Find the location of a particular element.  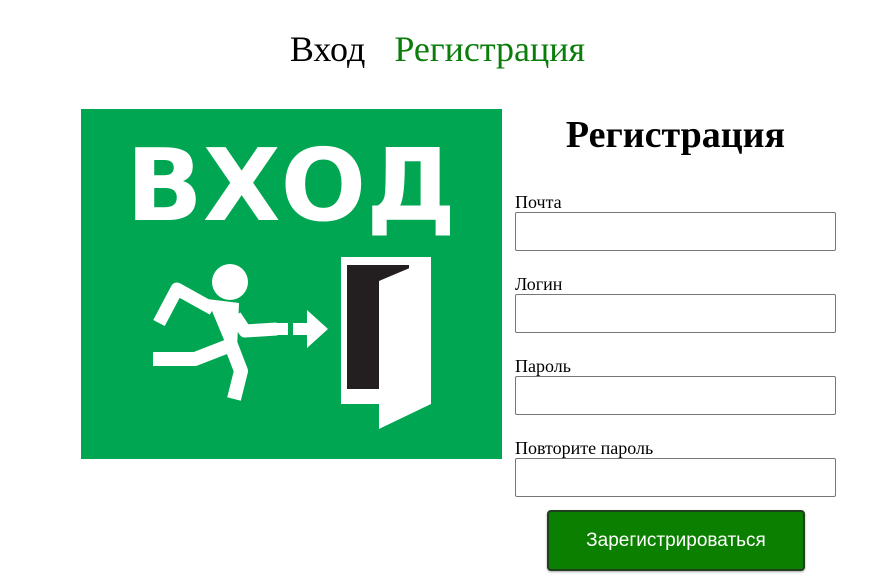

top-navigation: Вход Регистрация is located at coordinates (437, 49).